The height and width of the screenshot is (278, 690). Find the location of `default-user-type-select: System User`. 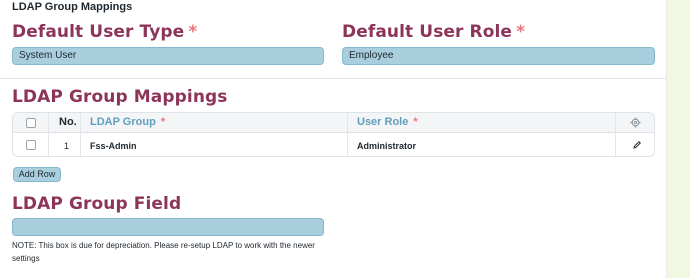

default-user-type-select: System User is located at coordinates (168, 56).